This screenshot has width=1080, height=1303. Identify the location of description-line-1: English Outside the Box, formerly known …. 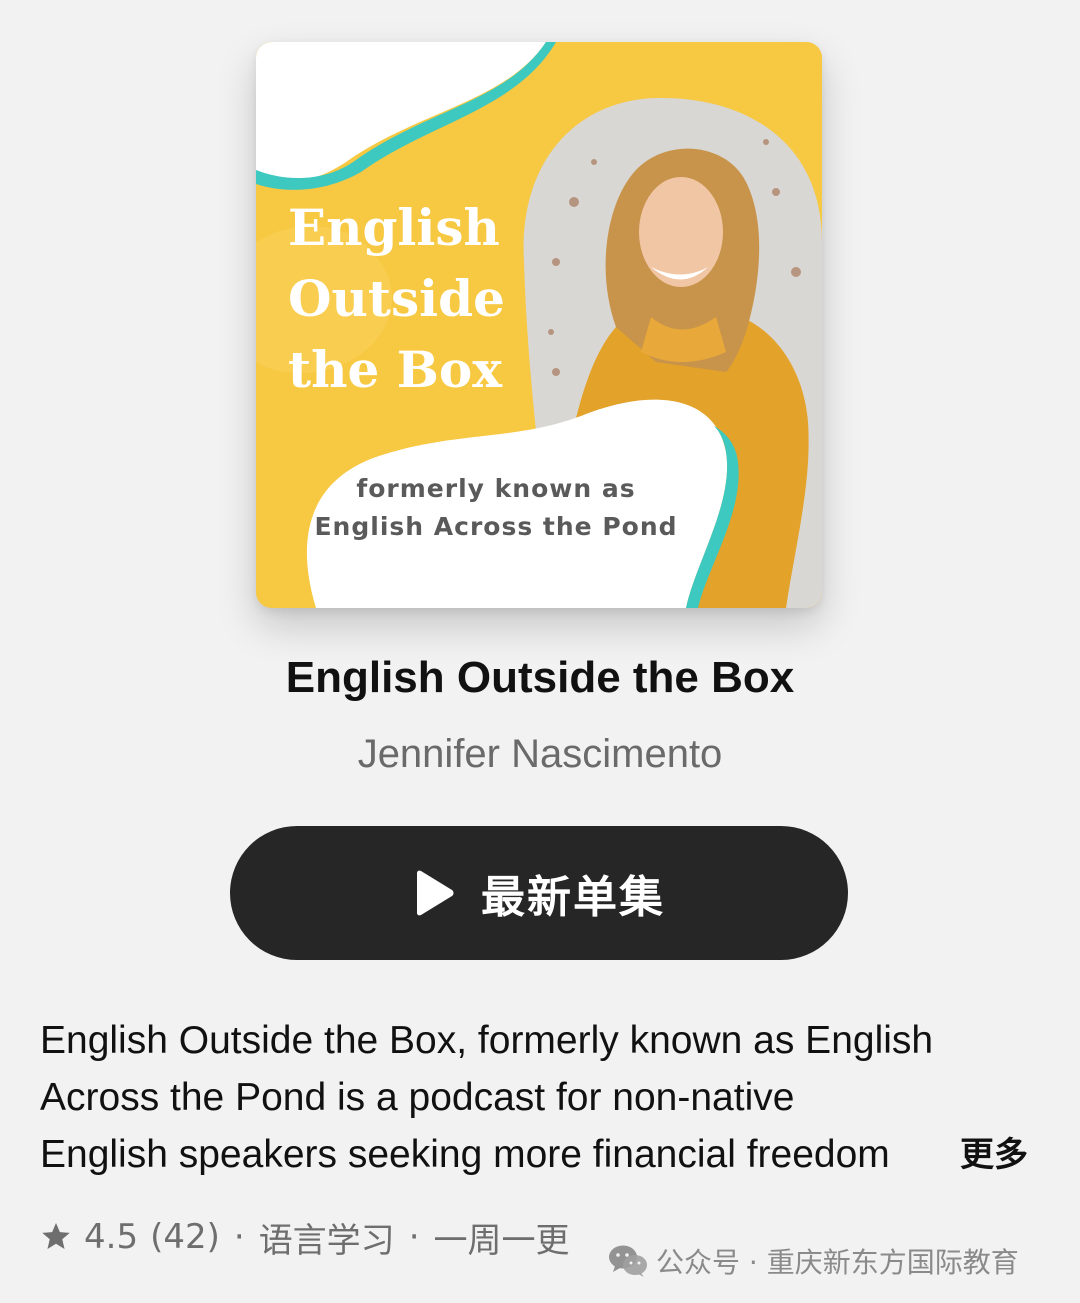
(487, 1040).